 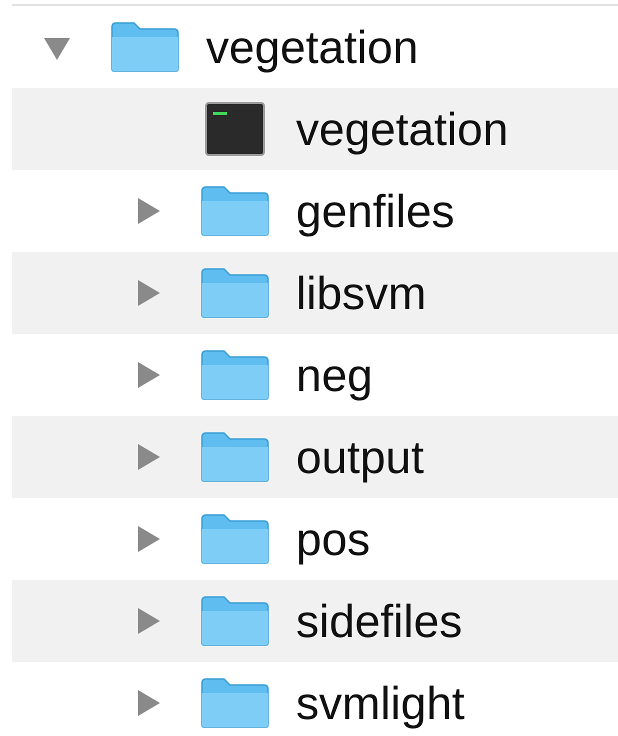 What do you see at coordinates (361, 293) in the screenshot?
I see `file-name: libsvm` at bounding box center [361, 293].